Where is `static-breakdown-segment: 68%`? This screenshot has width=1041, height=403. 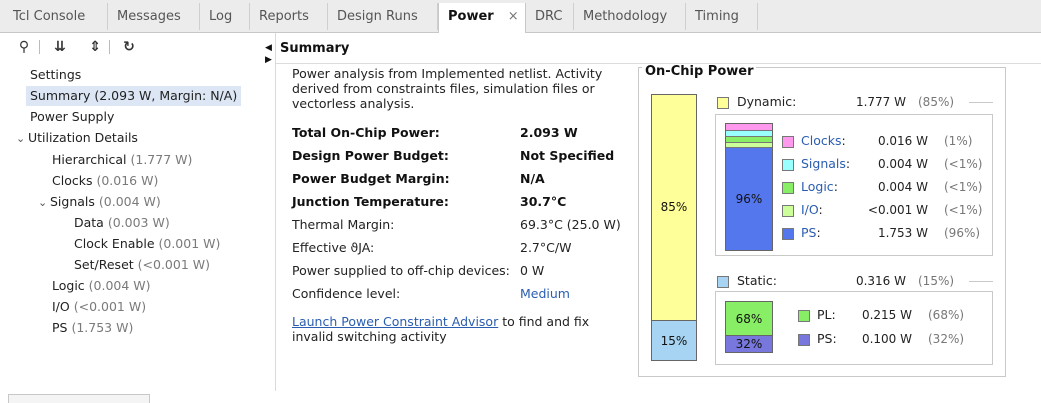 static-breakdown-segment: 68% is located at coordinates (749, 319).